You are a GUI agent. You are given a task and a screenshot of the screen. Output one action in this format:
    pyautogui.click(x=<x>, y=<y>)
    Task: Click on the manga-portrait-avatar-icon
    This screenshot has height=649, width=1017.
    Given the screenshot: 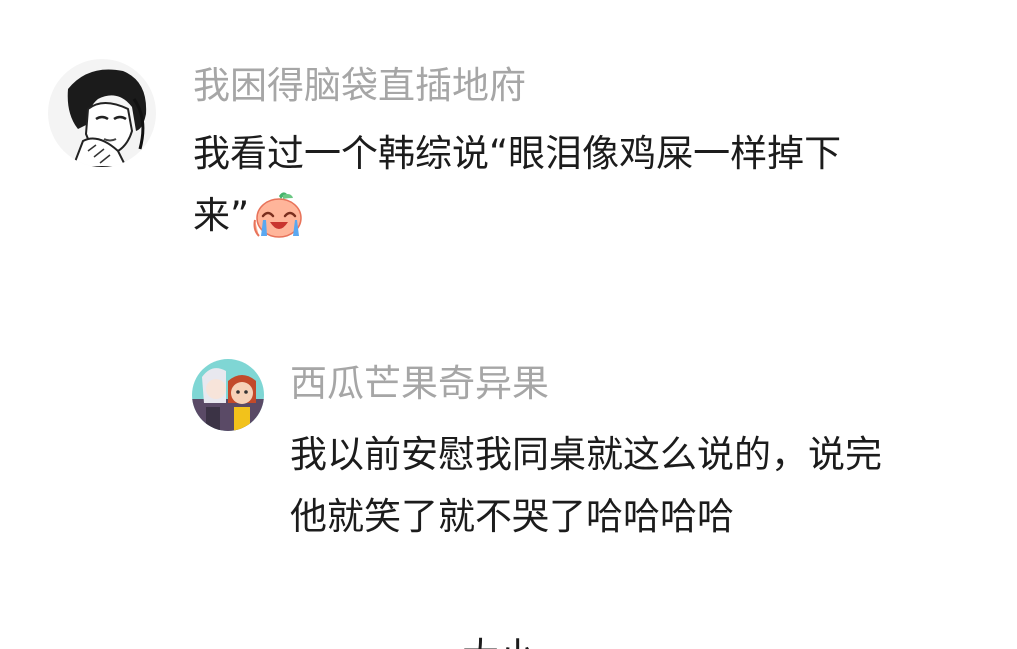 What is the action you would take?
    pyautogui.click(x=102, y=113)
    